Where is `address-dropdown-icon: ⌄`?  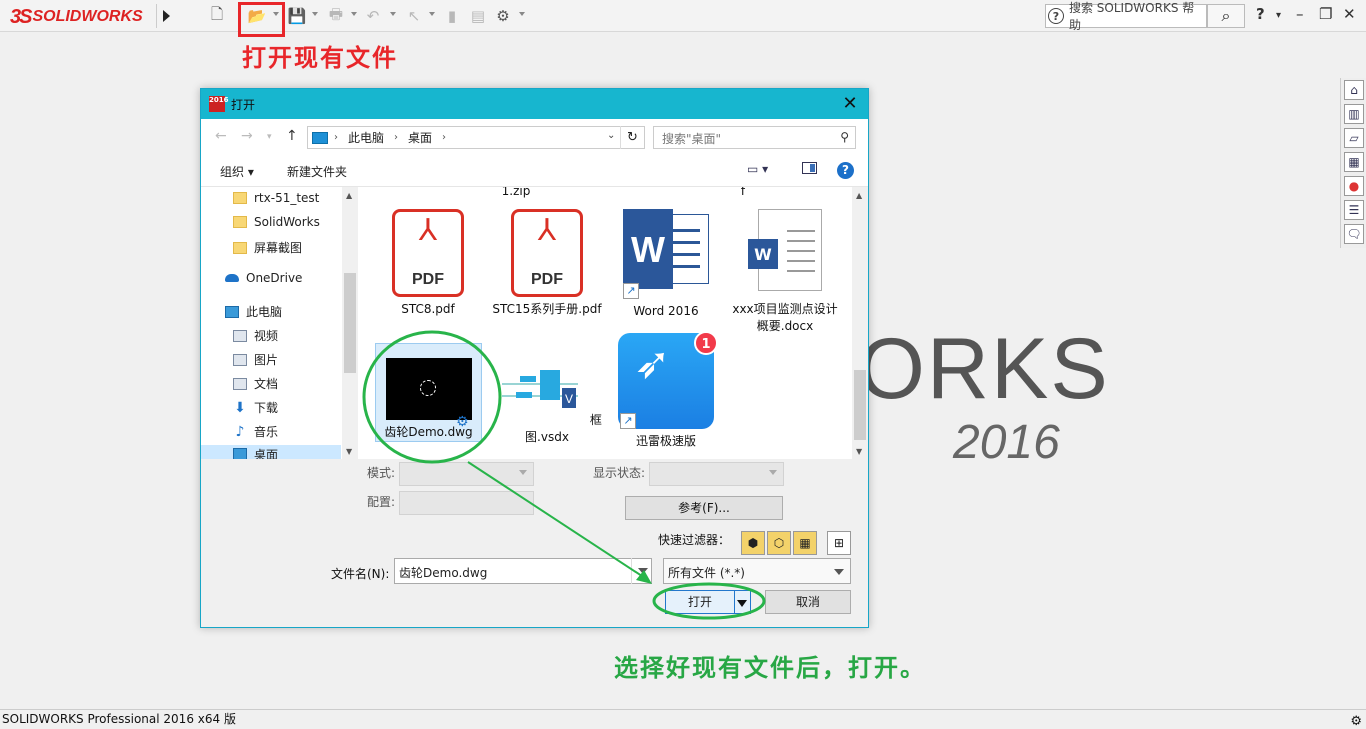 address-dropdown-icon: ⌄ is located at coordinates (611, 135).